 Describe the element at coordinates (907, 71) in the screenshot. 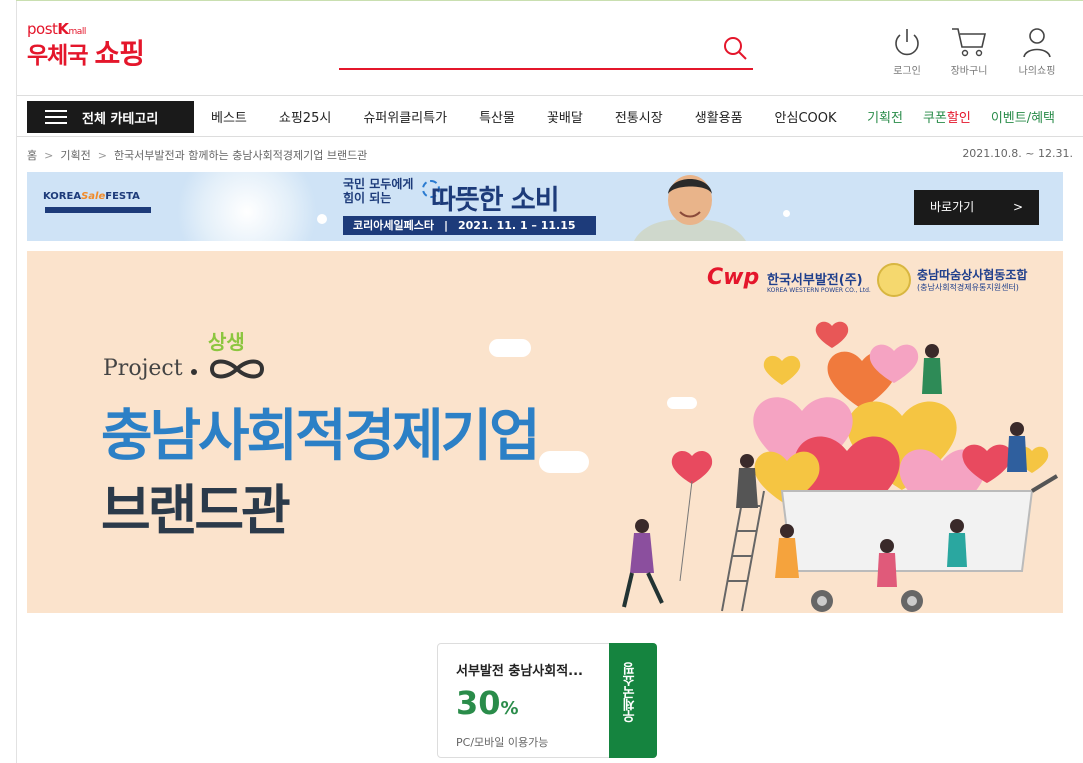

I see `login-label: 로그인` at that location.